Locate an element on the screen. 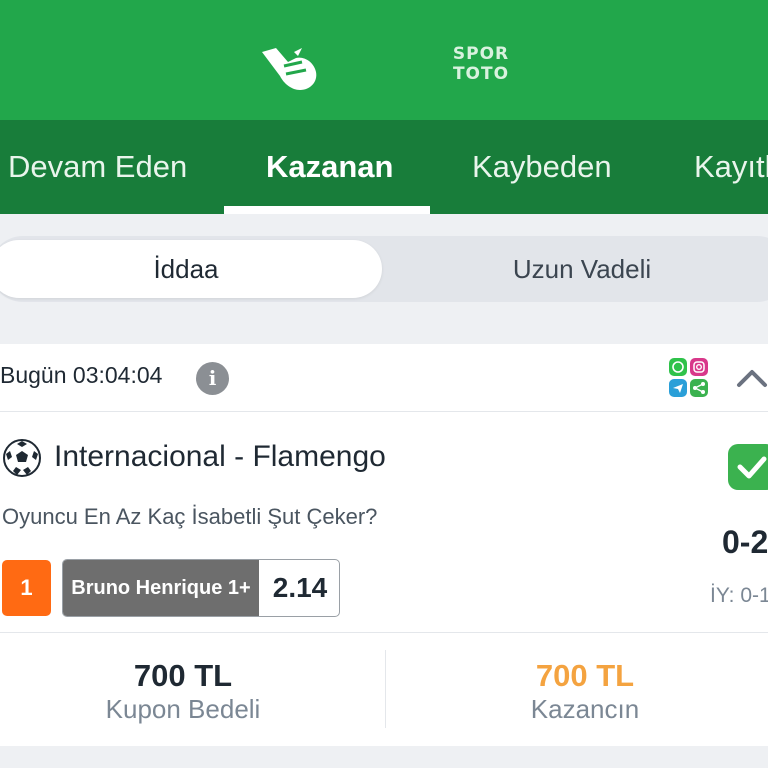 The height and width of the screenshot is (768, 768). spor-toto-line1: SPOR is located at coordinates (481, 54).